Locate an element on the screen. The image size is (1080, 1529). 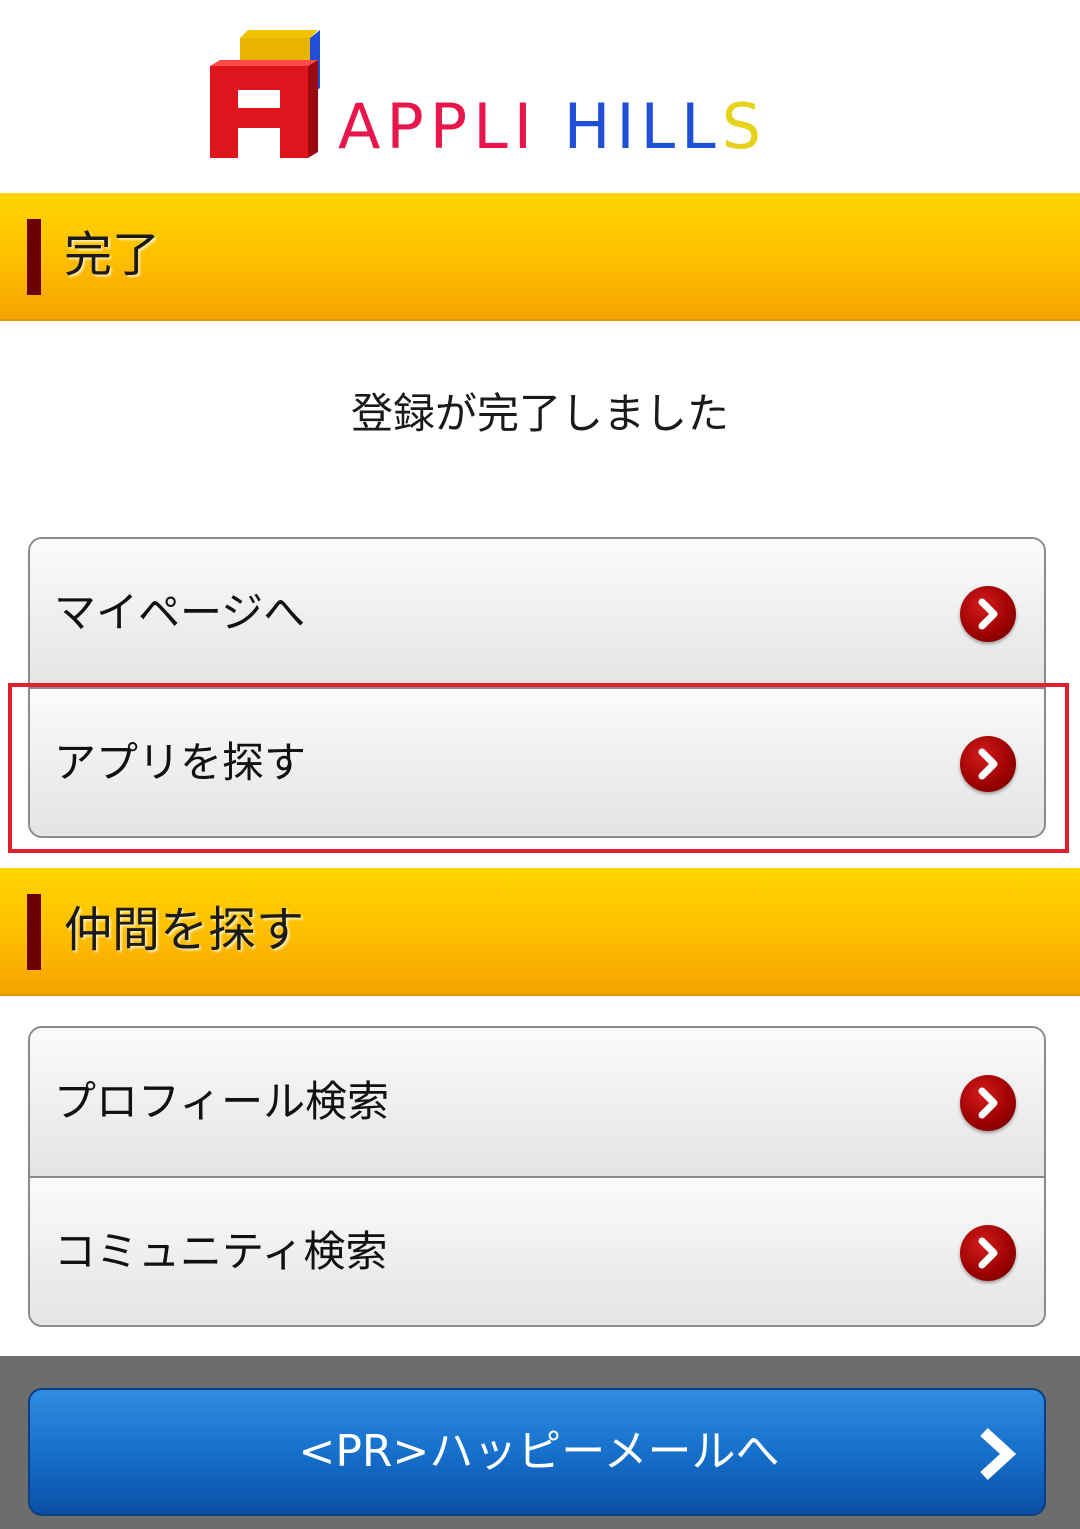
pr-happymail-label: <PR>ハッピーメールへ is located at coordinates (539, 1451).